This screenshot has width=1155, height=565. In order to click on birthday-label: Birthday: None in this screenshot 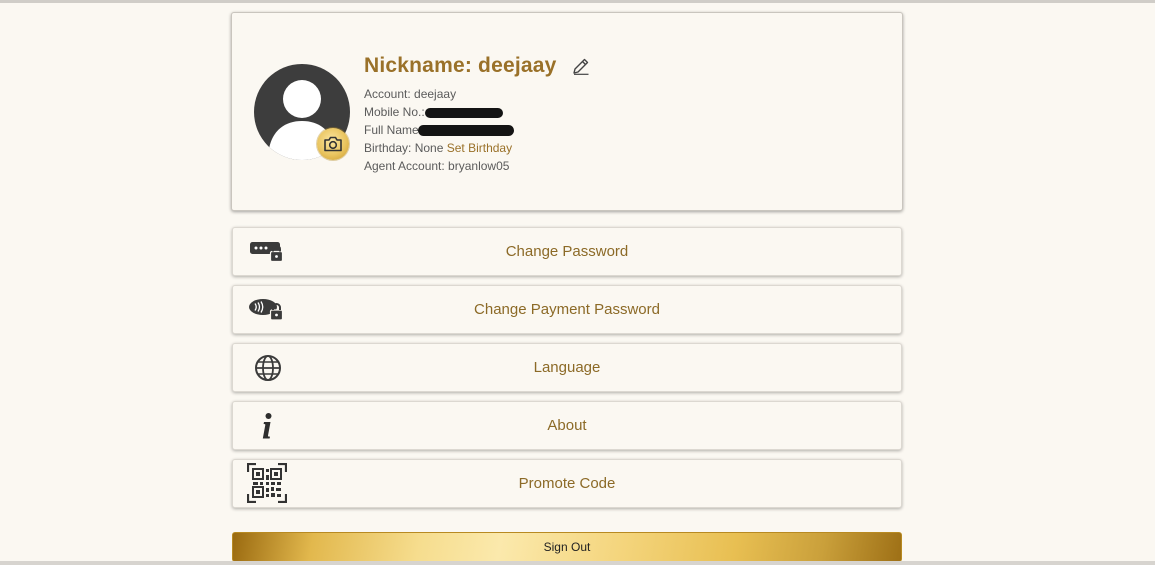, I will do `click(404, 148)`.